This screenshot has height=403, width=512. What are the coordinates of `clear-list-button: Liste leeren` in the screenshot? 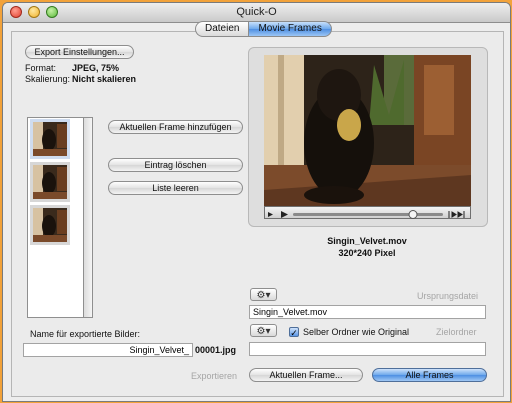 It's located at (175, 188).